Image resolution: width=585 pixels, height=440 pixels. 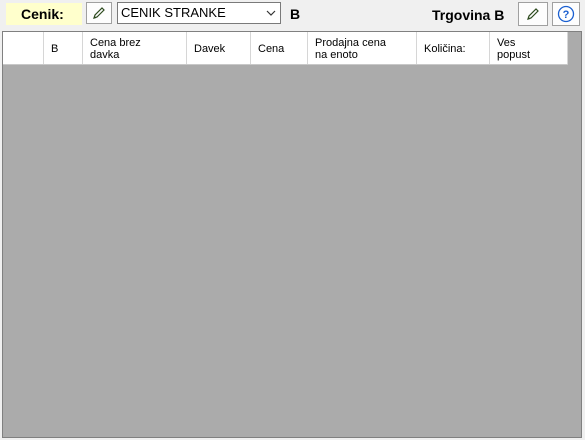 I want to click on column-header-kolicina: Količina:, so click(x=453, y=48).